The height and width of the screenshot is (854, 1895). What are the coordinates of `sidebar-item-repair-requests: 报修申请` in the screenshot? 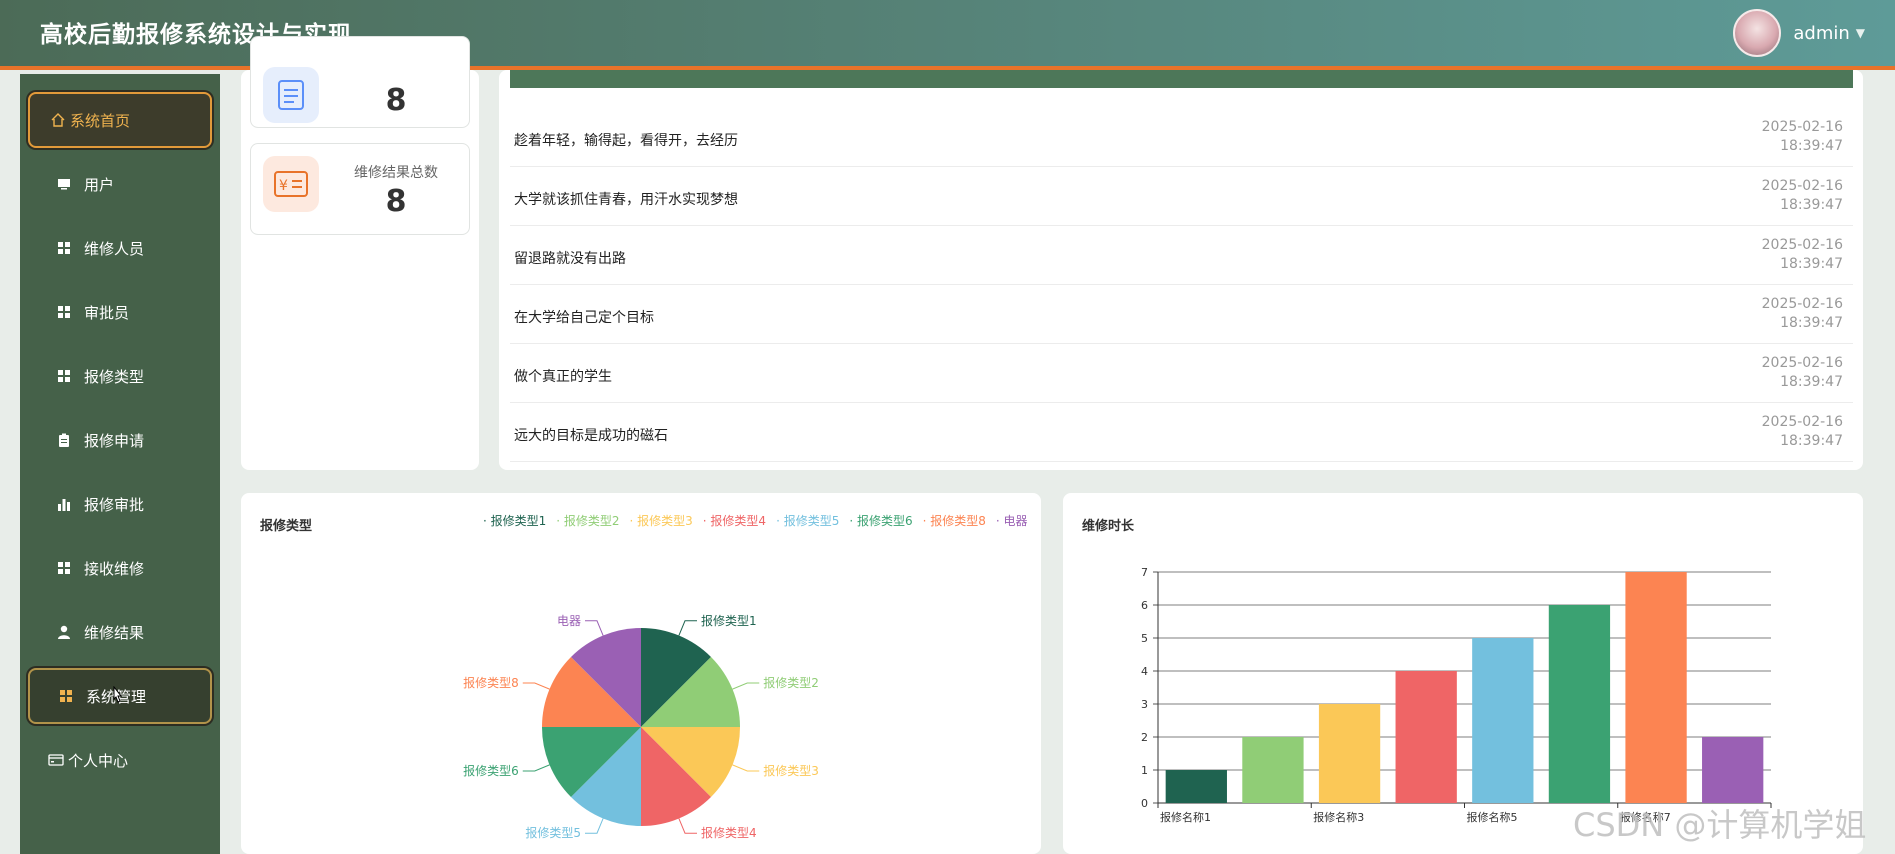 It's located at (120, 440).